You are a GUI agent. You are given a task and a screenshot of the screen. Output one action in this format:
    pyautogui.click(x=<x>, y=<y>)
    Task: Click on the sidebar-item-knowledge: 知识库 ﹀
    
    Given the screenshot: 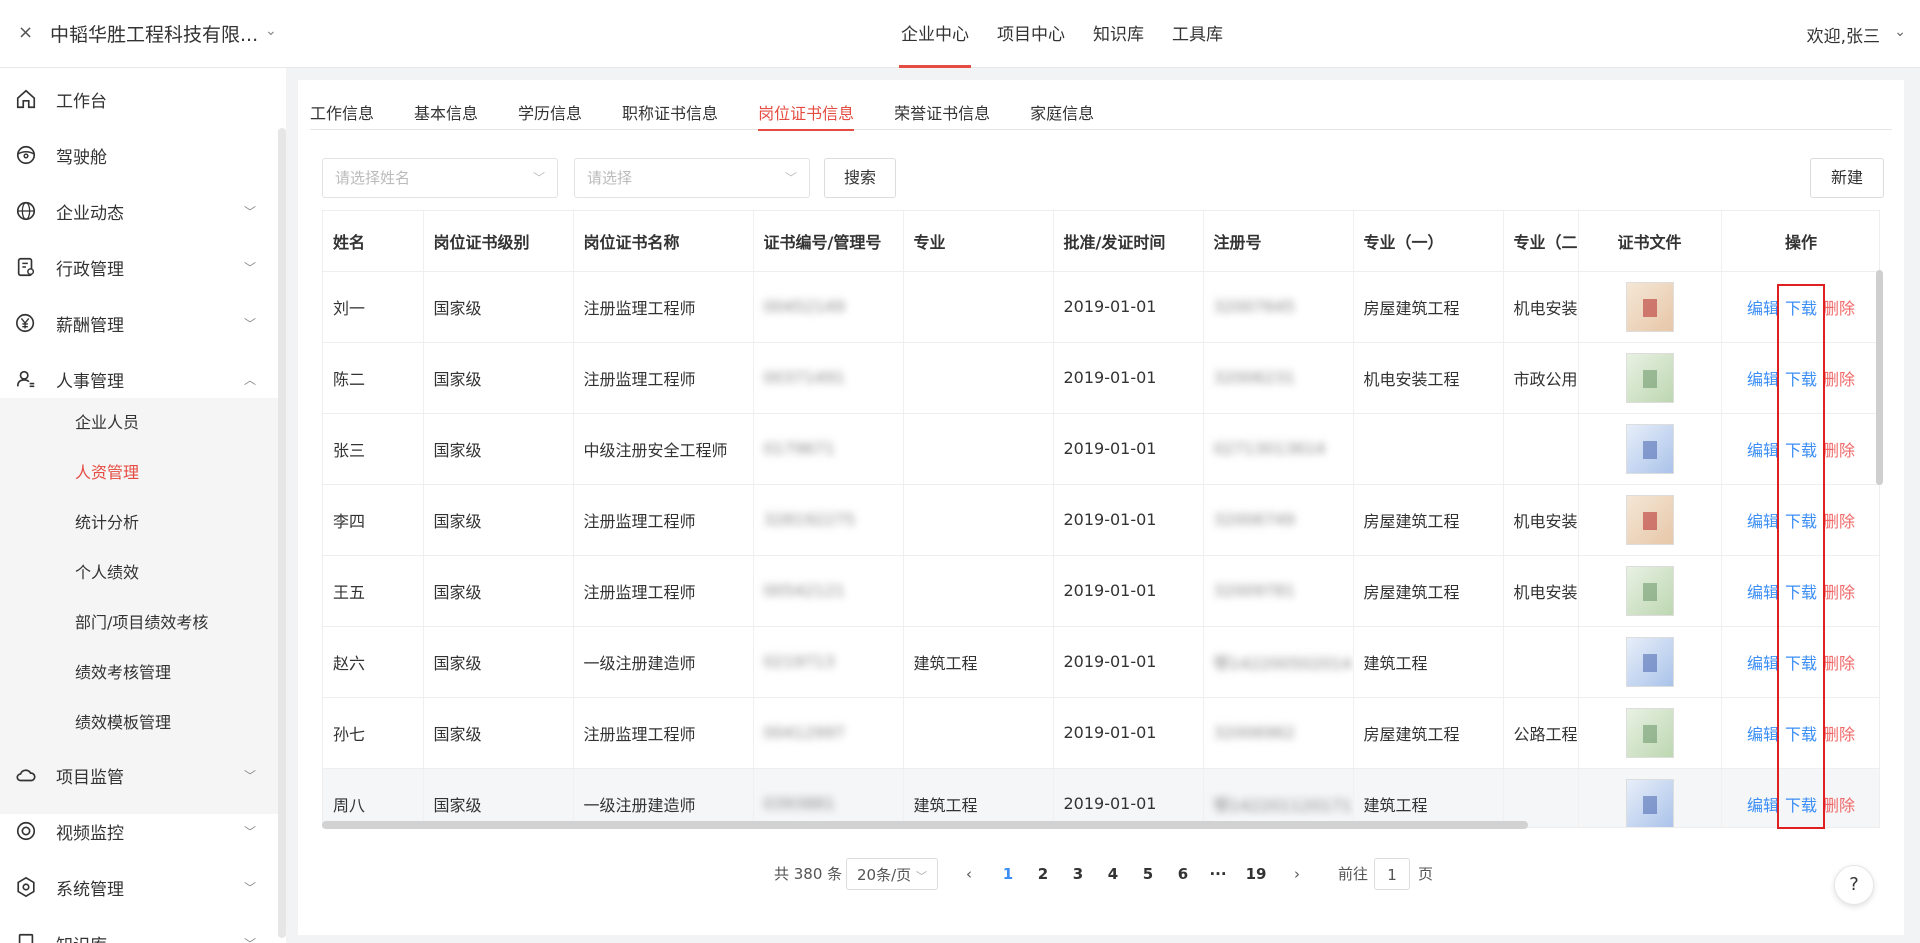 What is the action you would take?
    pyautogui.click(x=139, y=929)
    